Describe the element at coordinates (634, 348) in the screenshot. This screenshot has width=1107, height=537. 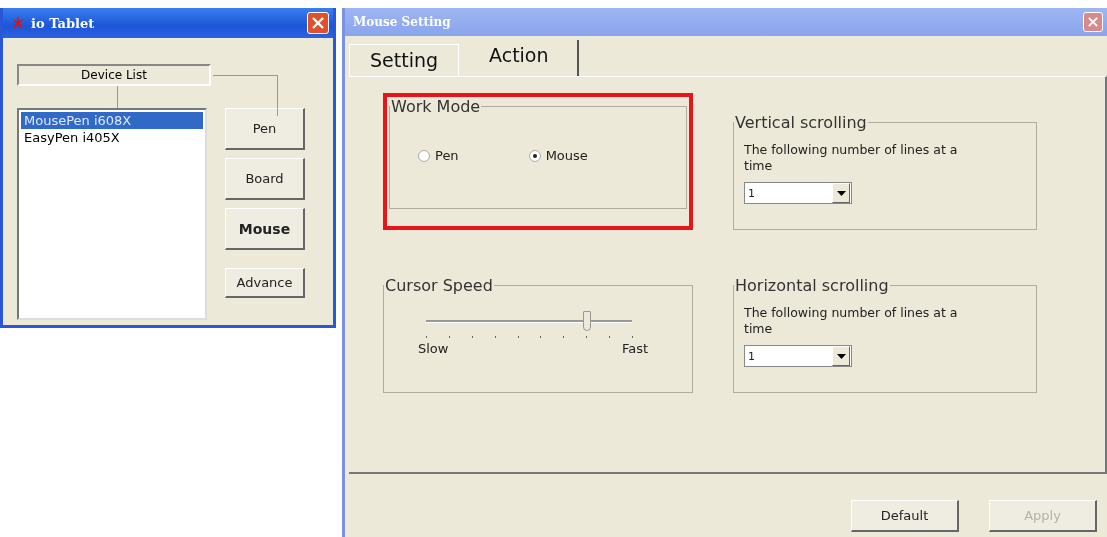
I see `fast-label: Fast` at that location.